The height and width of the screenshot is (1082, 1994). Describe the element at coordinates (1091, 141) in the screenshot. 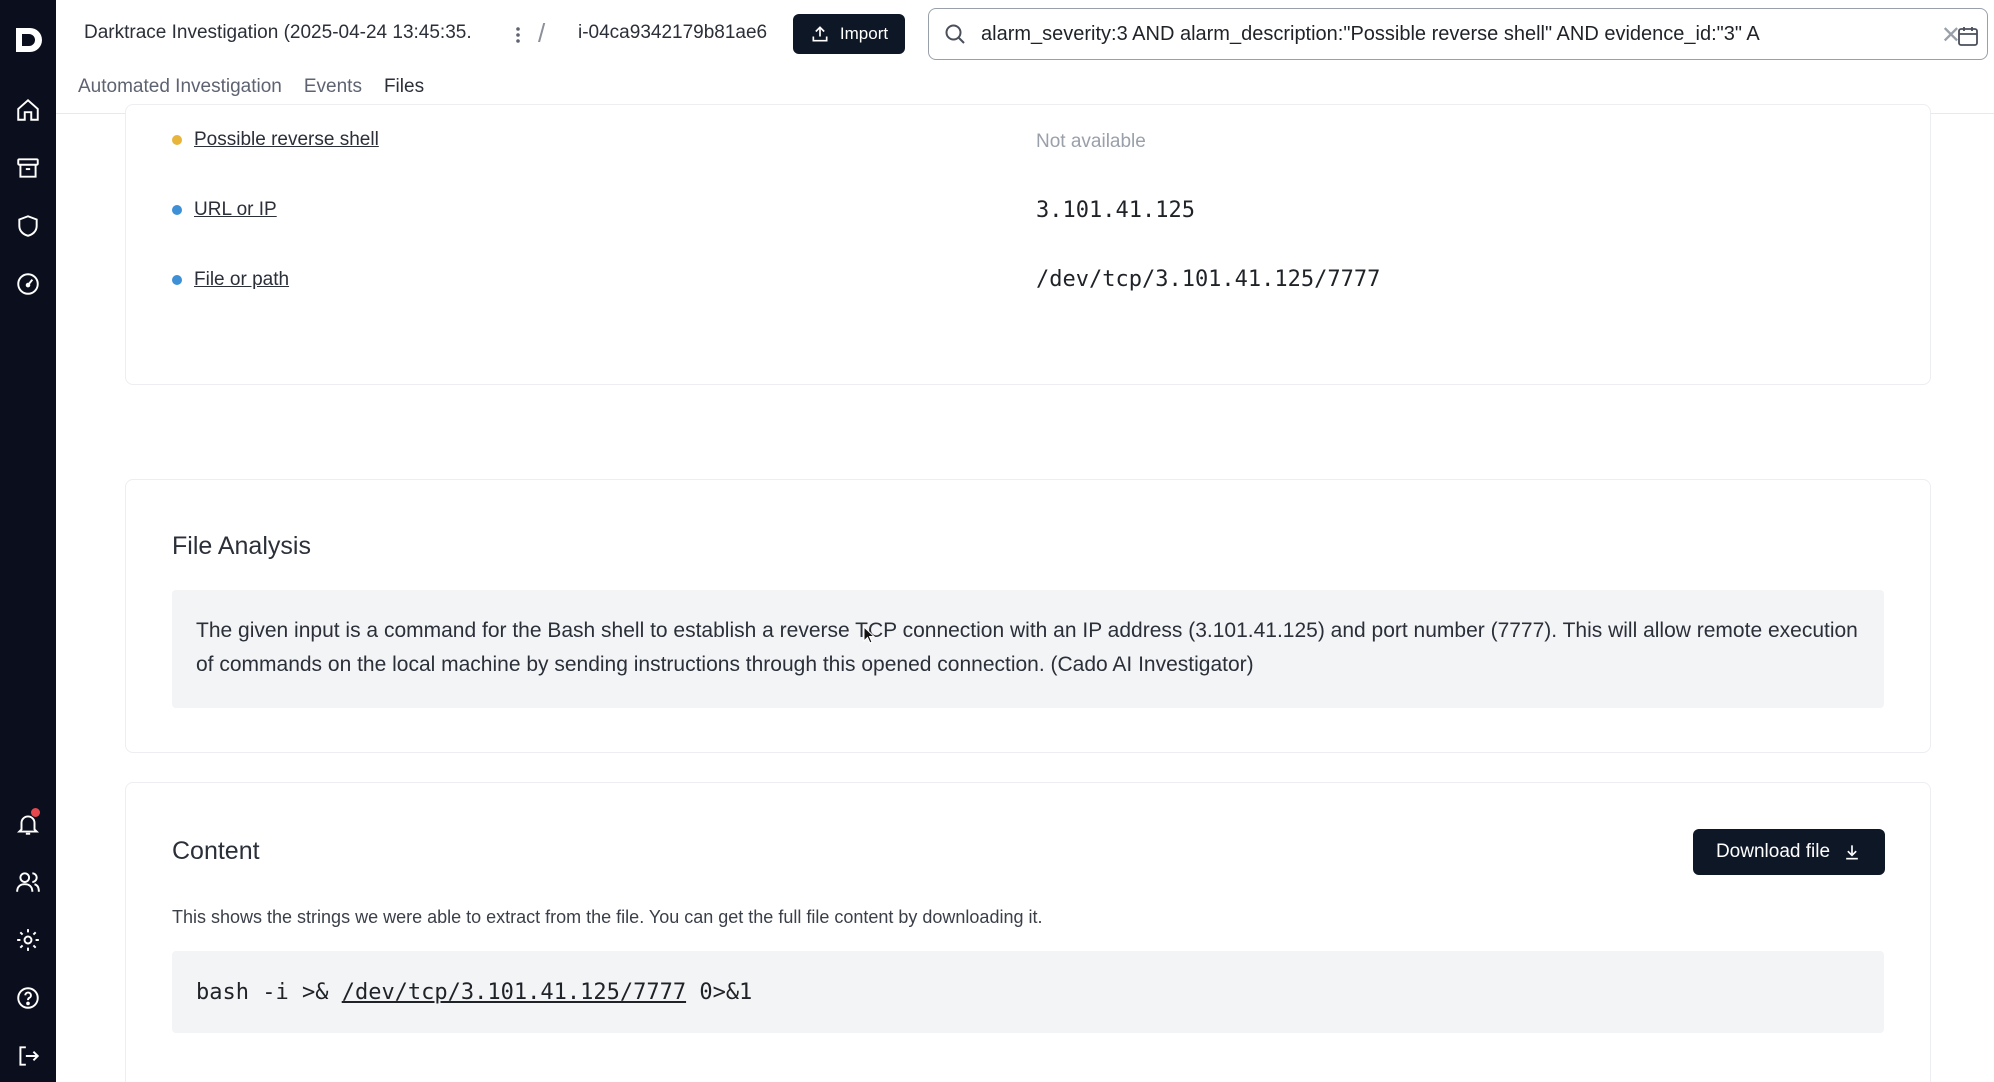

I see `evidence-value: Not available` at that location.